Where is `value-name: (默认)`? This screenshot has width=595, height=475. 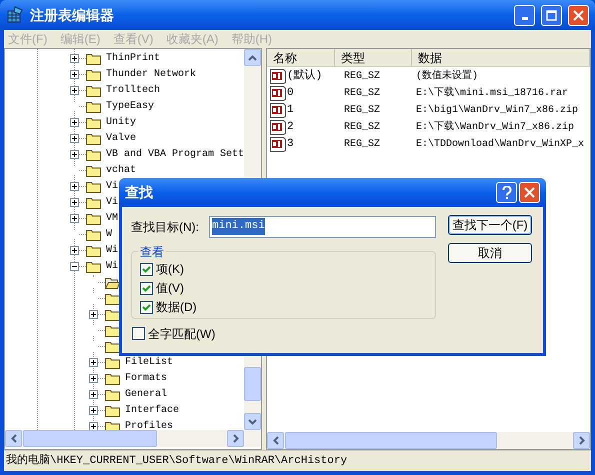 value-name: (默认) is located at coordinates (304, 76).